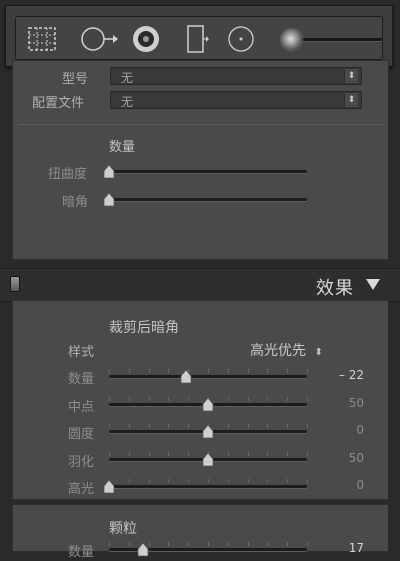  What do you see at coordinates (344, 548) in the screenshot?
I see `slider-value: 17` at bounding box center [344, 548].